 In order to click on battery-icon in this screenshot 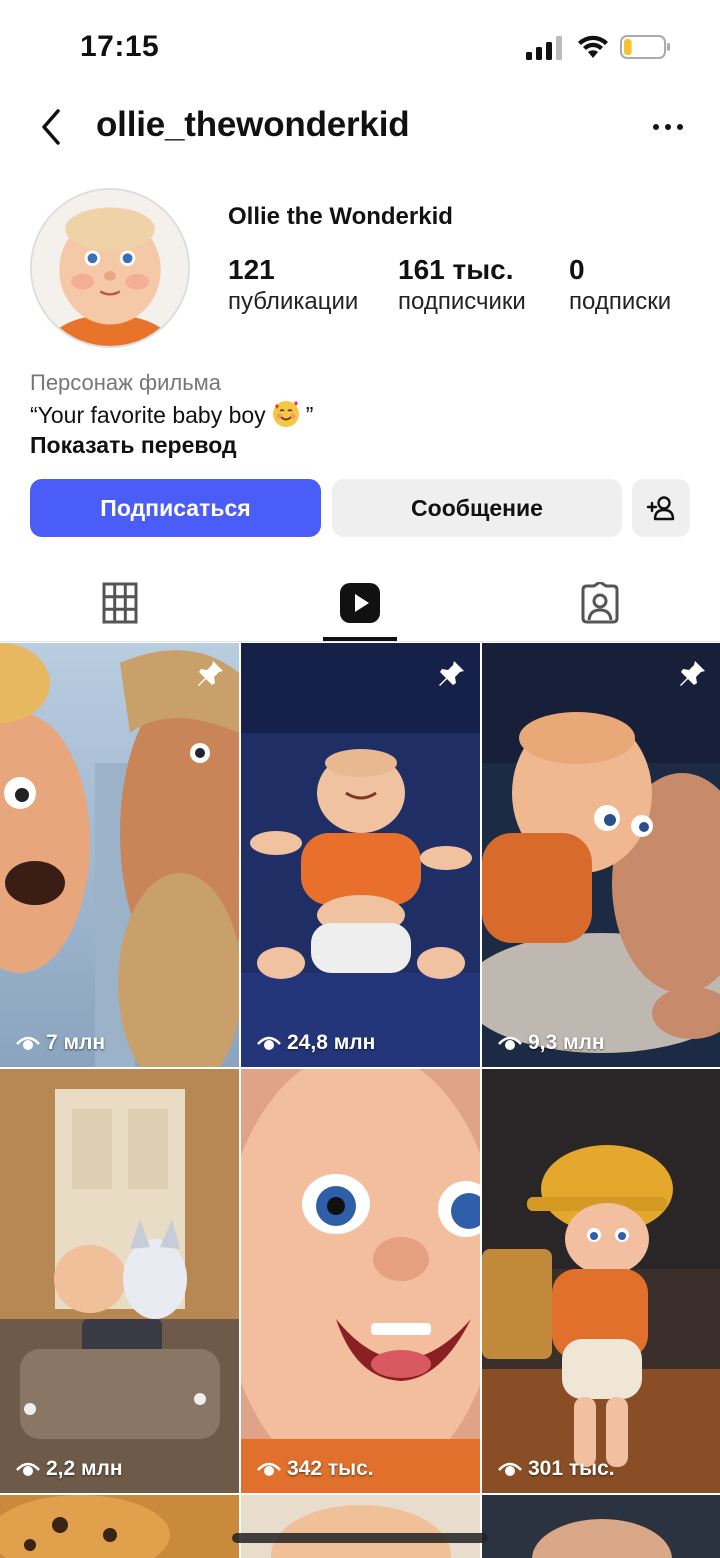, I will do `click(645, 47)`.